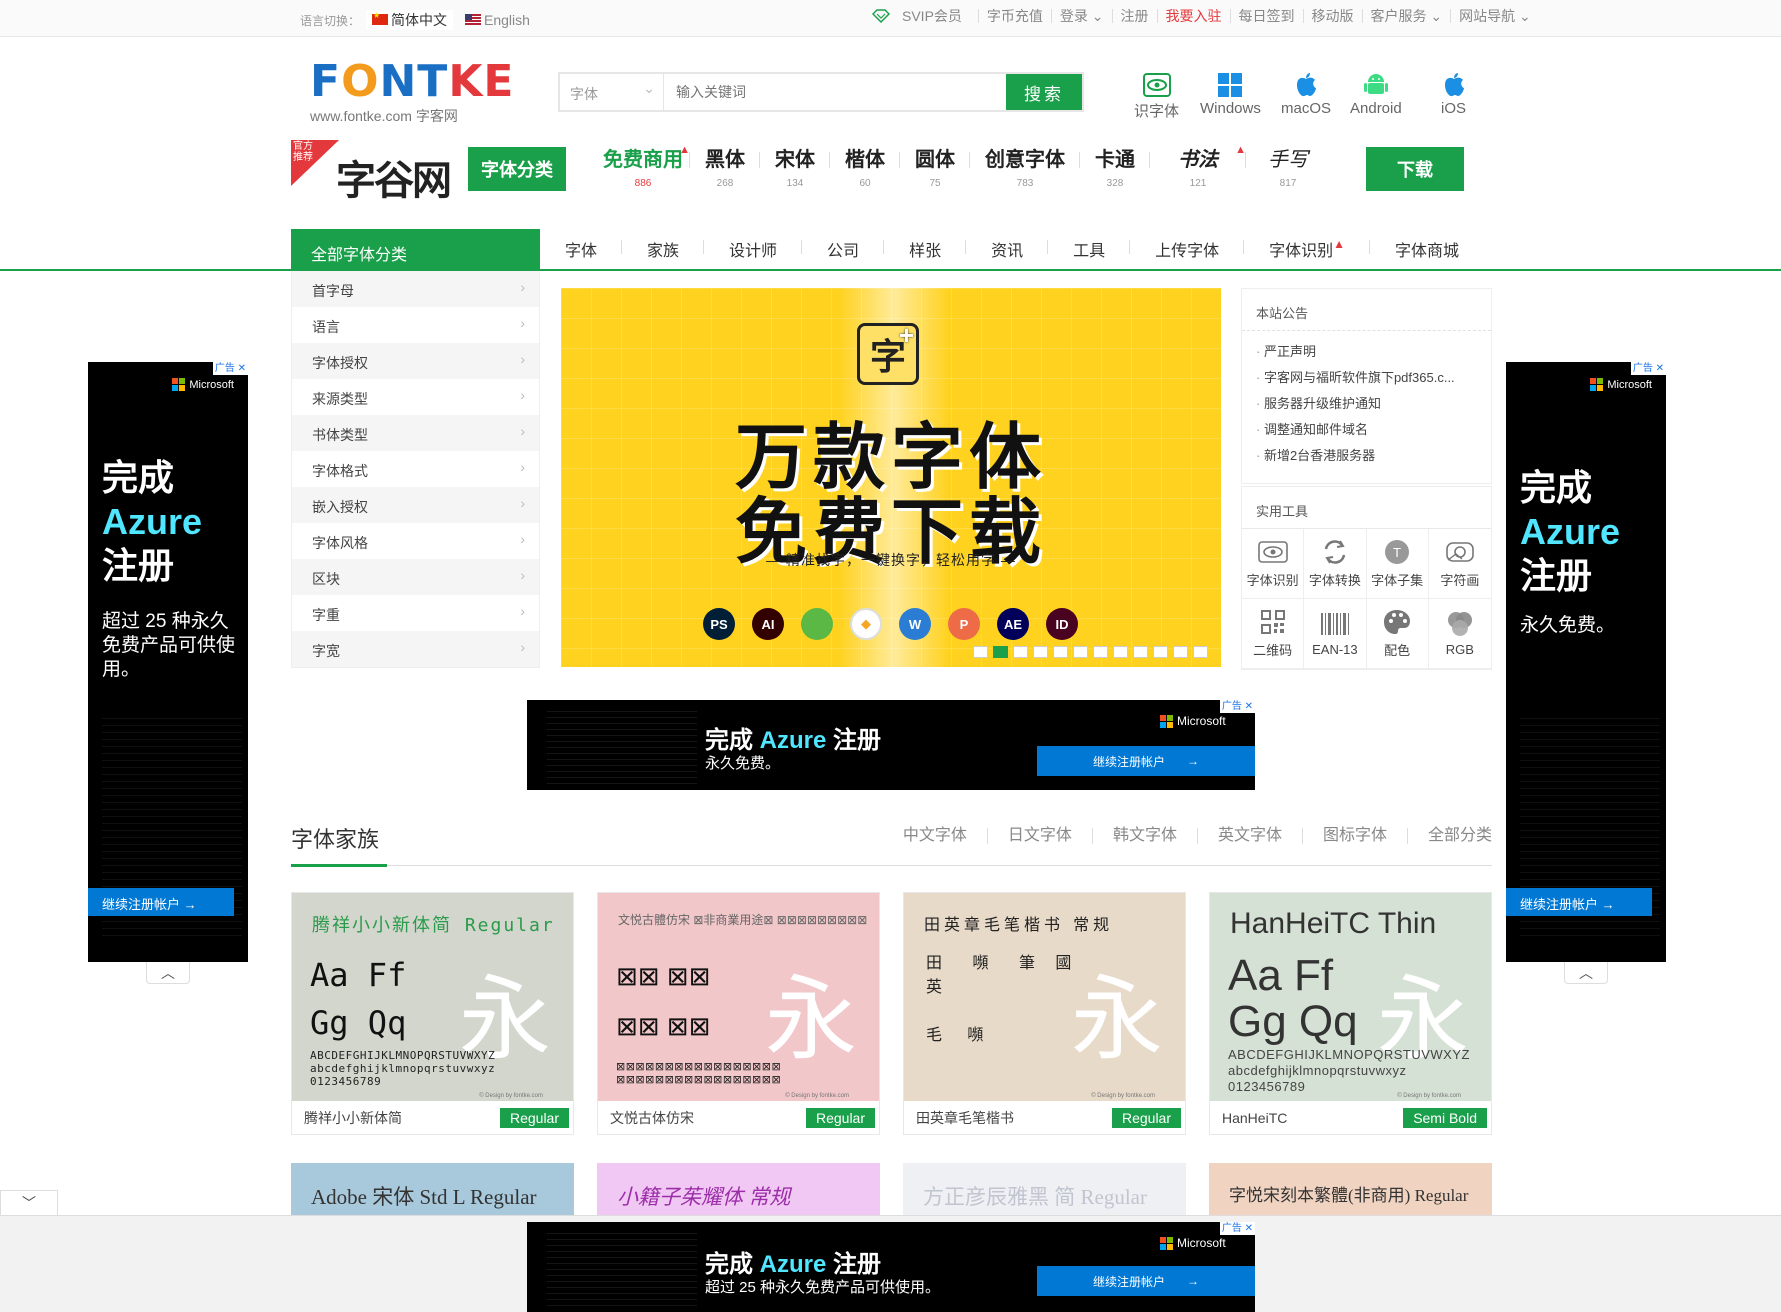 This screenshot has width=1781, height=1312. Describe the element at coordinates (1397, 634) in the screenshot. I see `tool-palette: 配色` at that location.